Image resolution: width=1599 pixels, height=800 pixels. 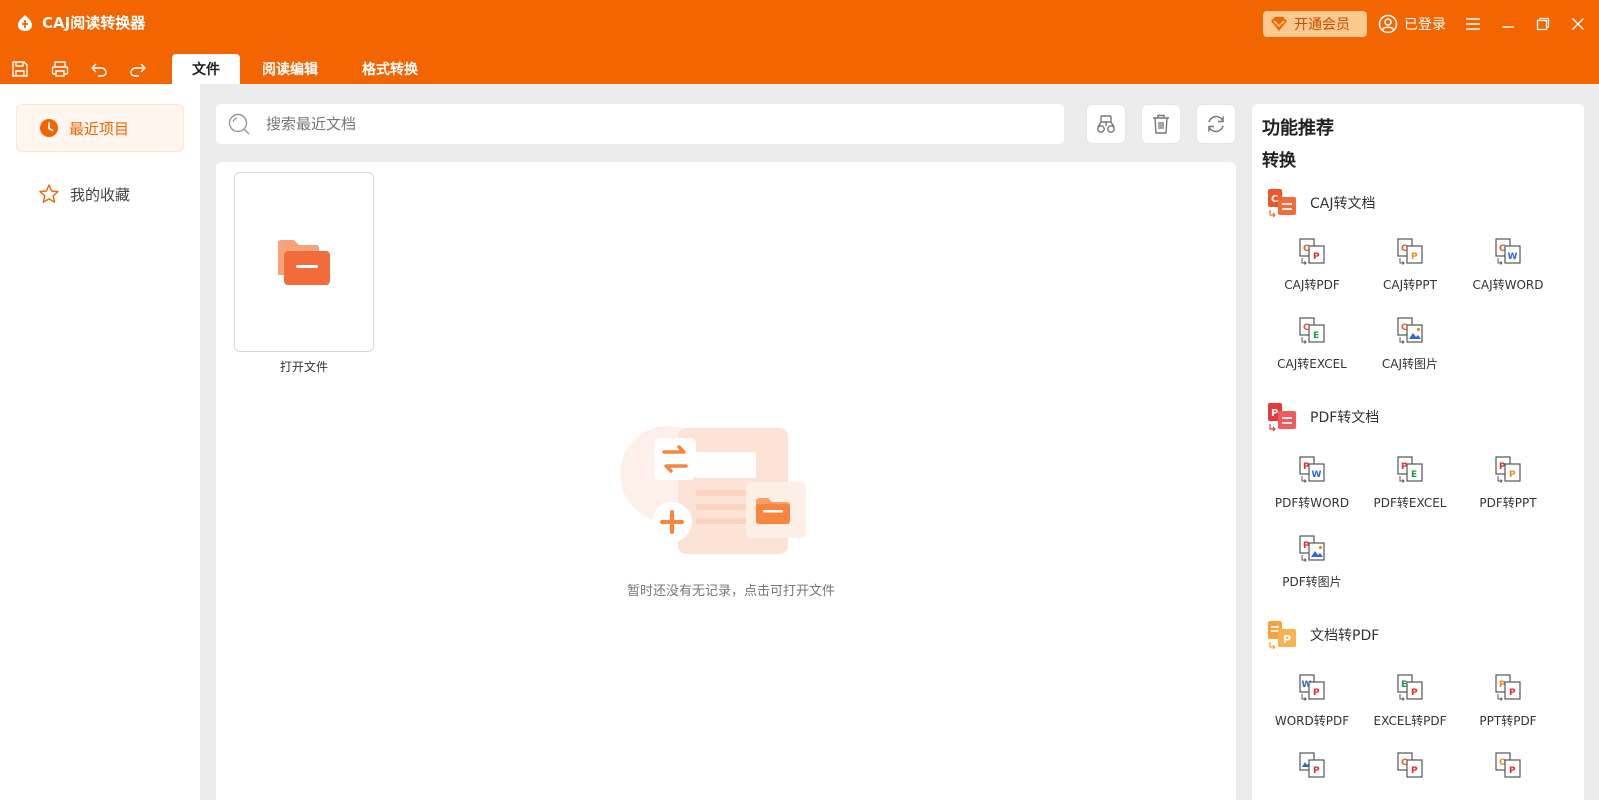 What do you see at coordinates (1106, 124) in the screenshot?
I see `view-mode-button` at bounding box center [1106, 124].